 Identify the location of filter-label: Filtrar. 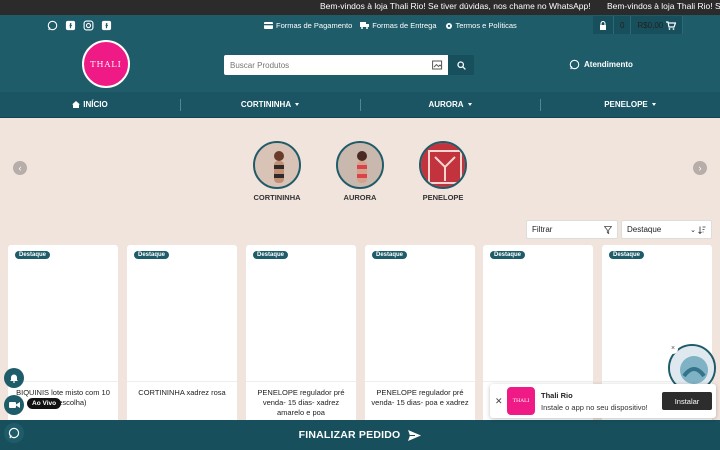
(542, 229).